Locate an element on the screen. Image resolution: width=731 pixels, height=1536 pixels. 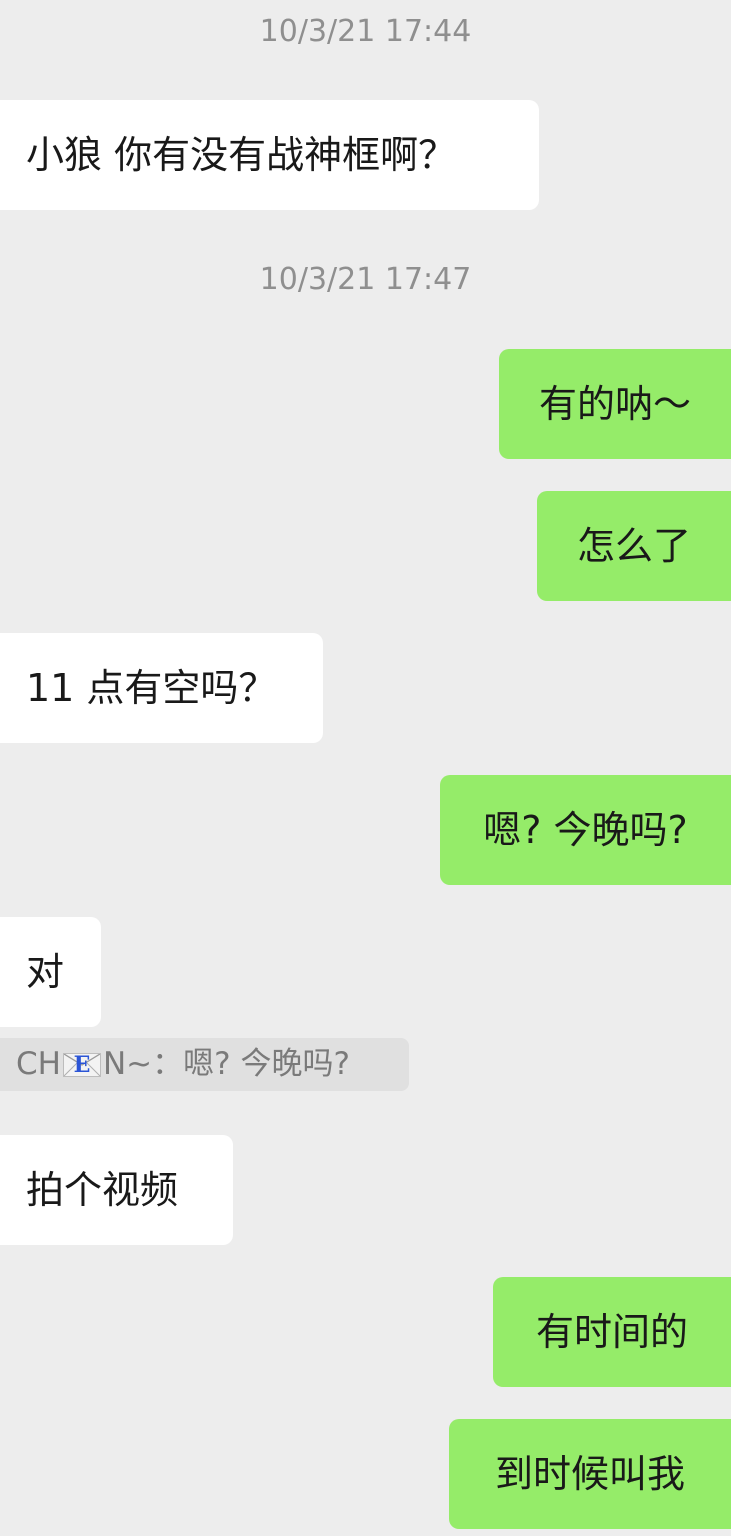
incoming-message: 对 is located at coordinates (50, 972).